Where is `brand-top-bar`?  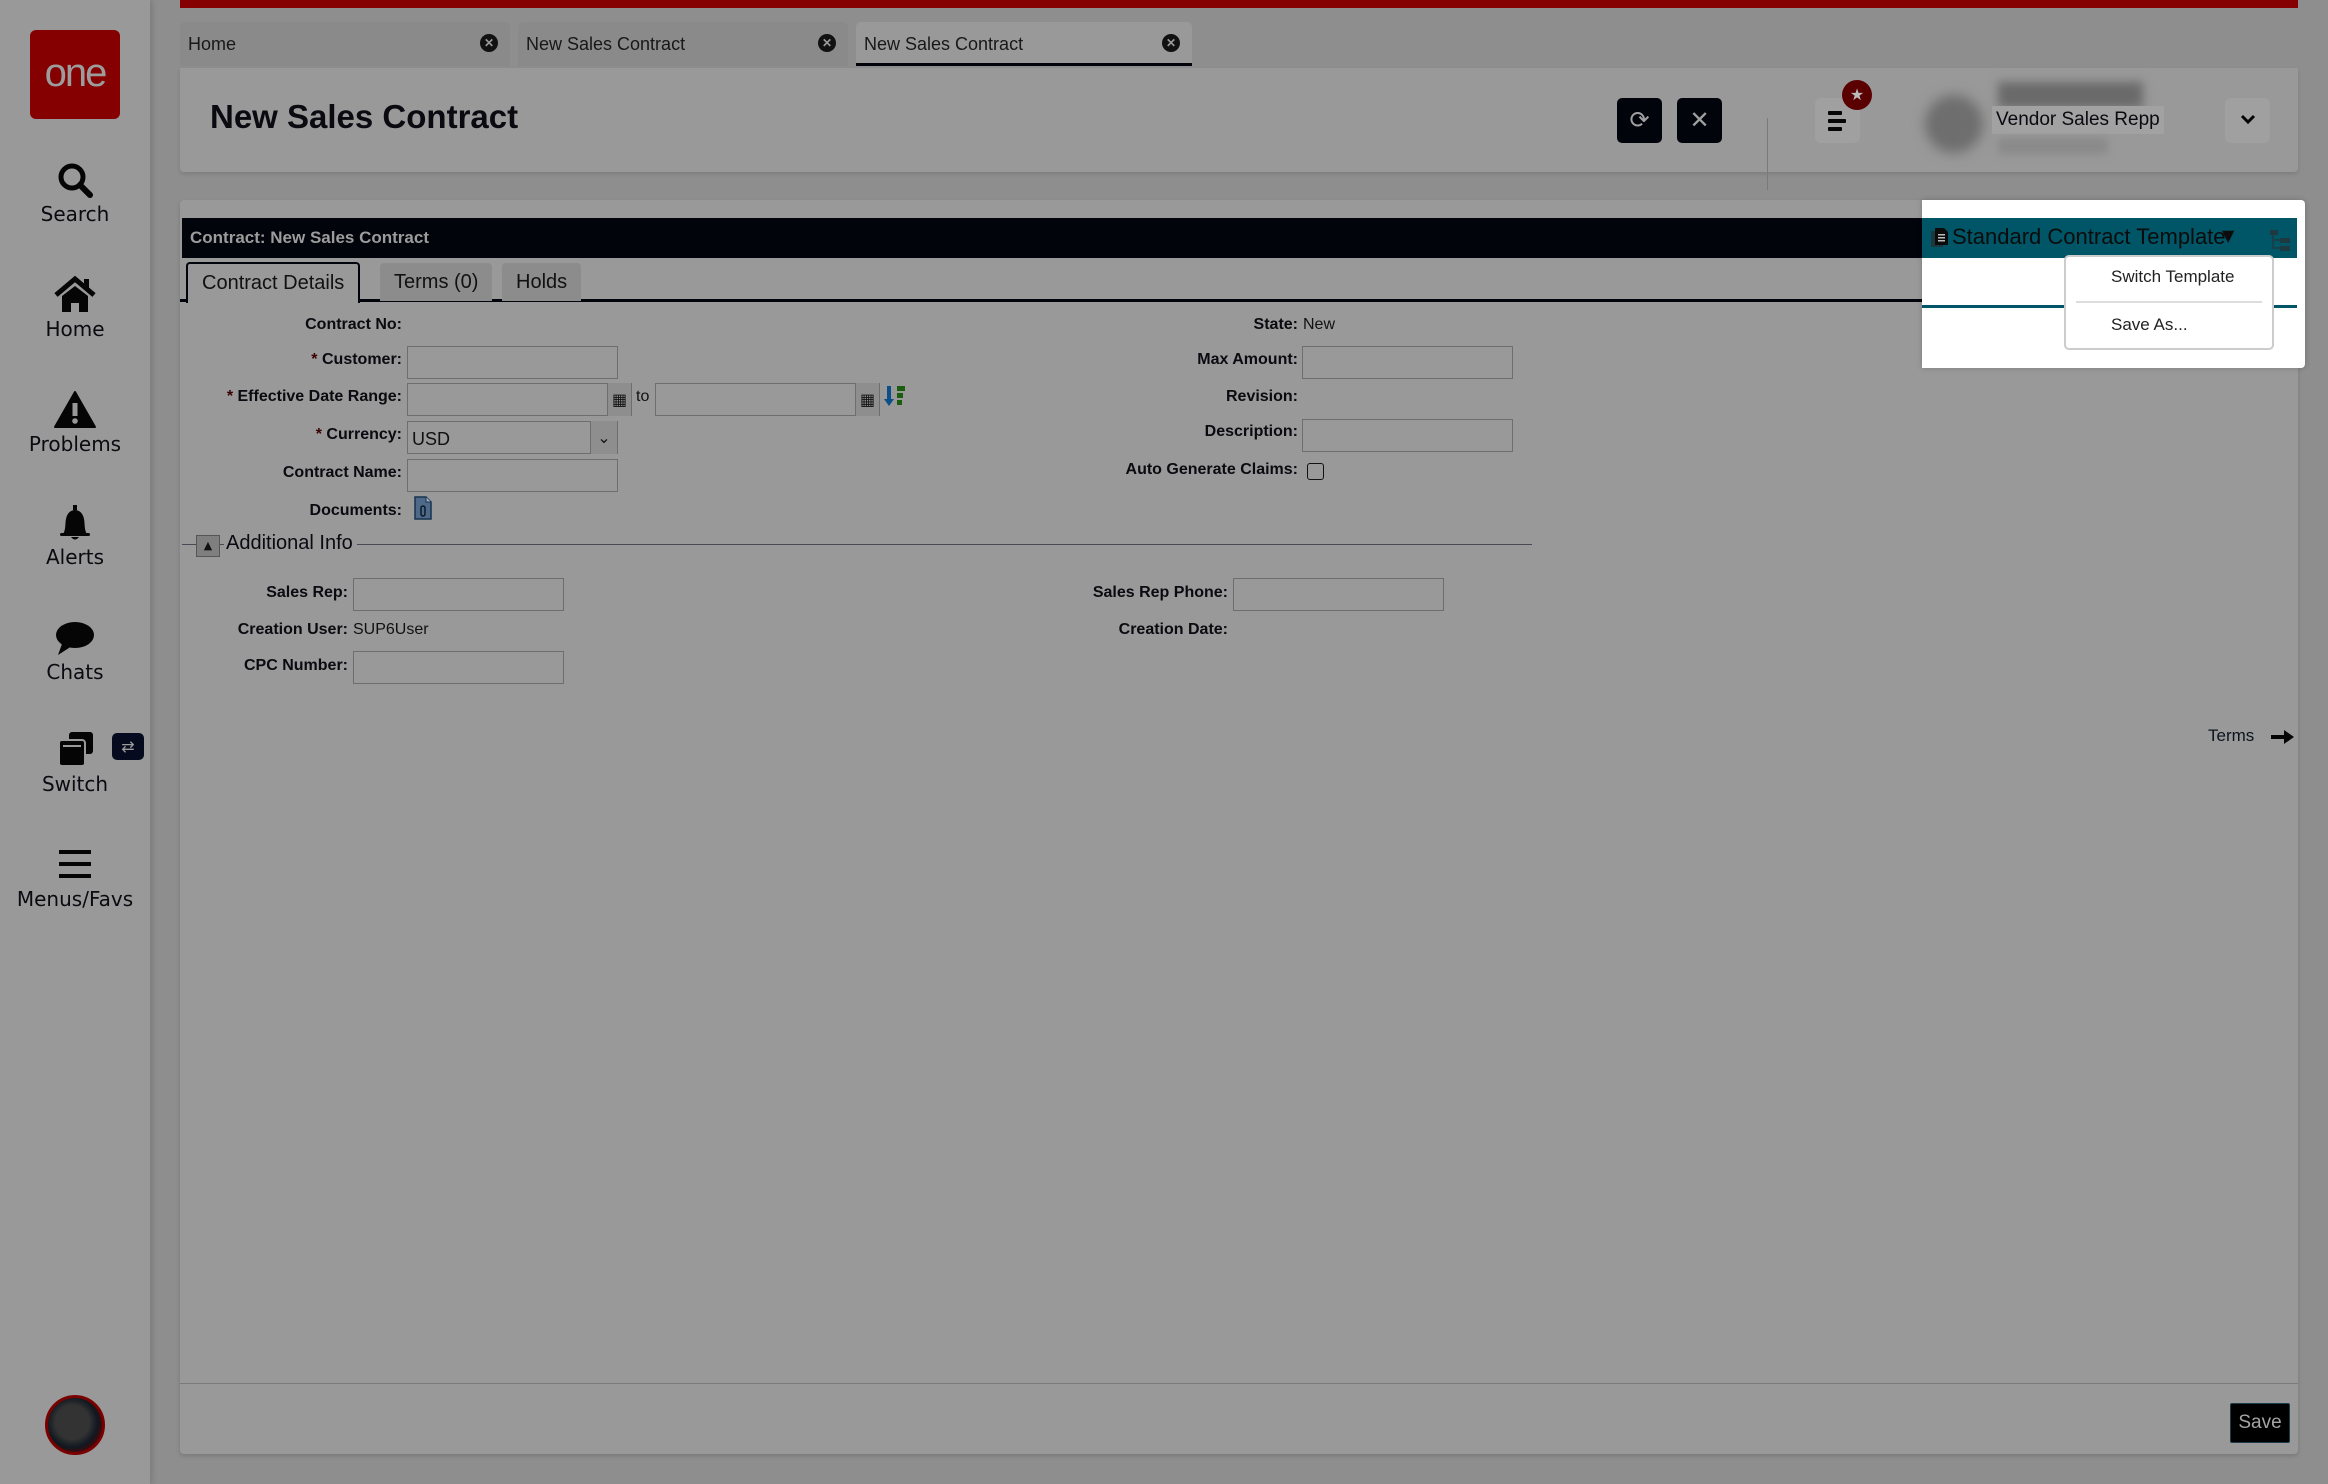
brand-top-bar is located at coordinates (1239, 4).